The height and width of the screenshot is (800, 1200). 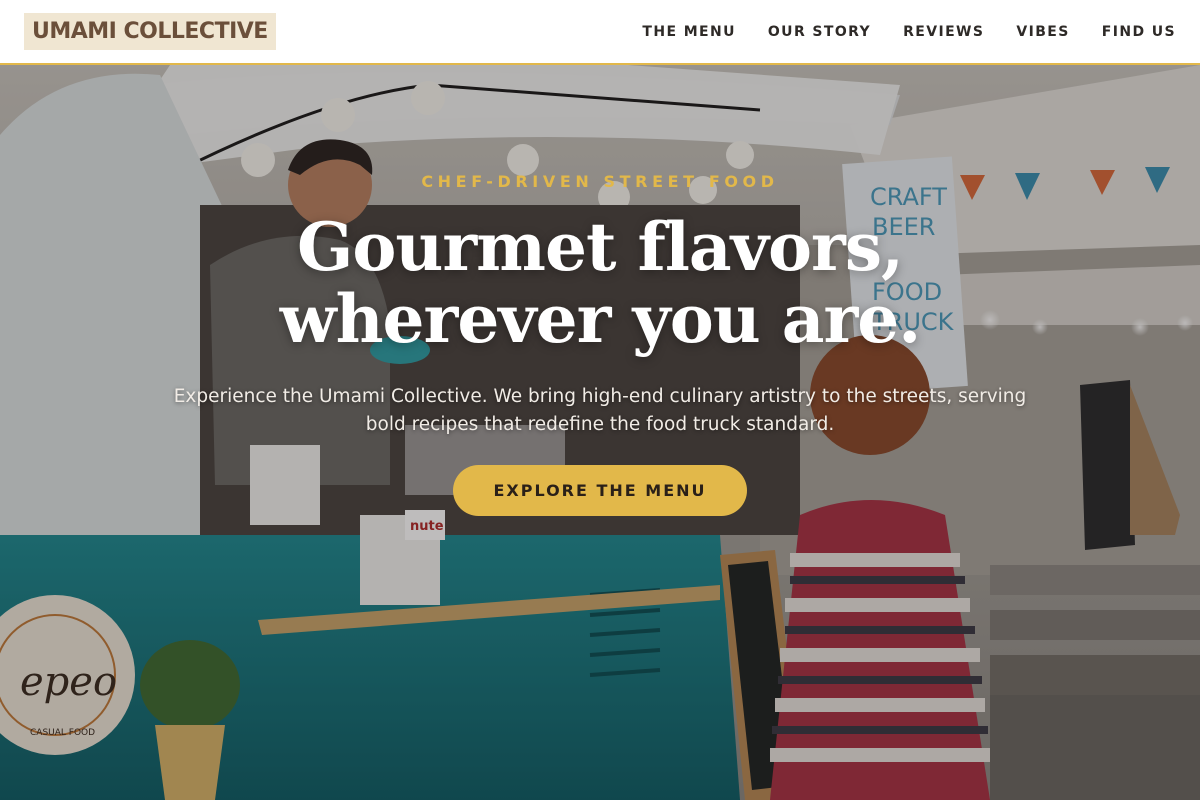 I want to click on nav-link-reviews: REVIEWS, so click(x=943, y=32).